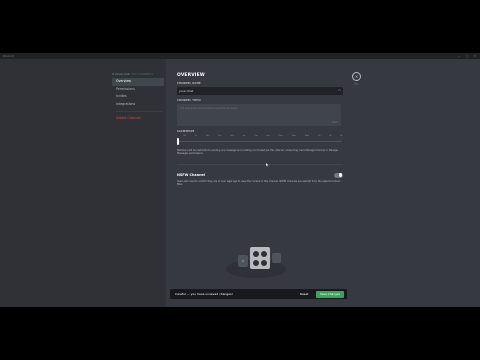  I want to click on page-title: OVERVIEW, so click(191, 75).